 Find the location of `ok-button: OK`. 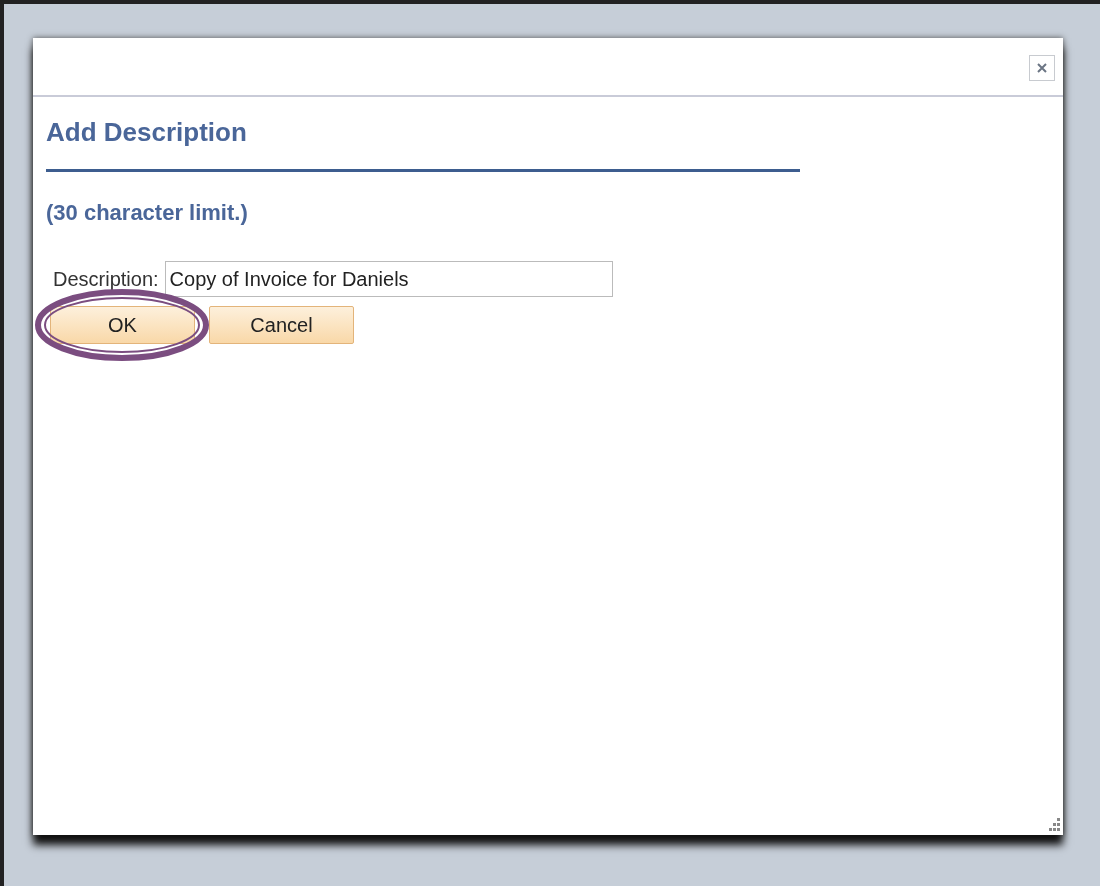

ok-button: OK is located at coordinates (122, 325).